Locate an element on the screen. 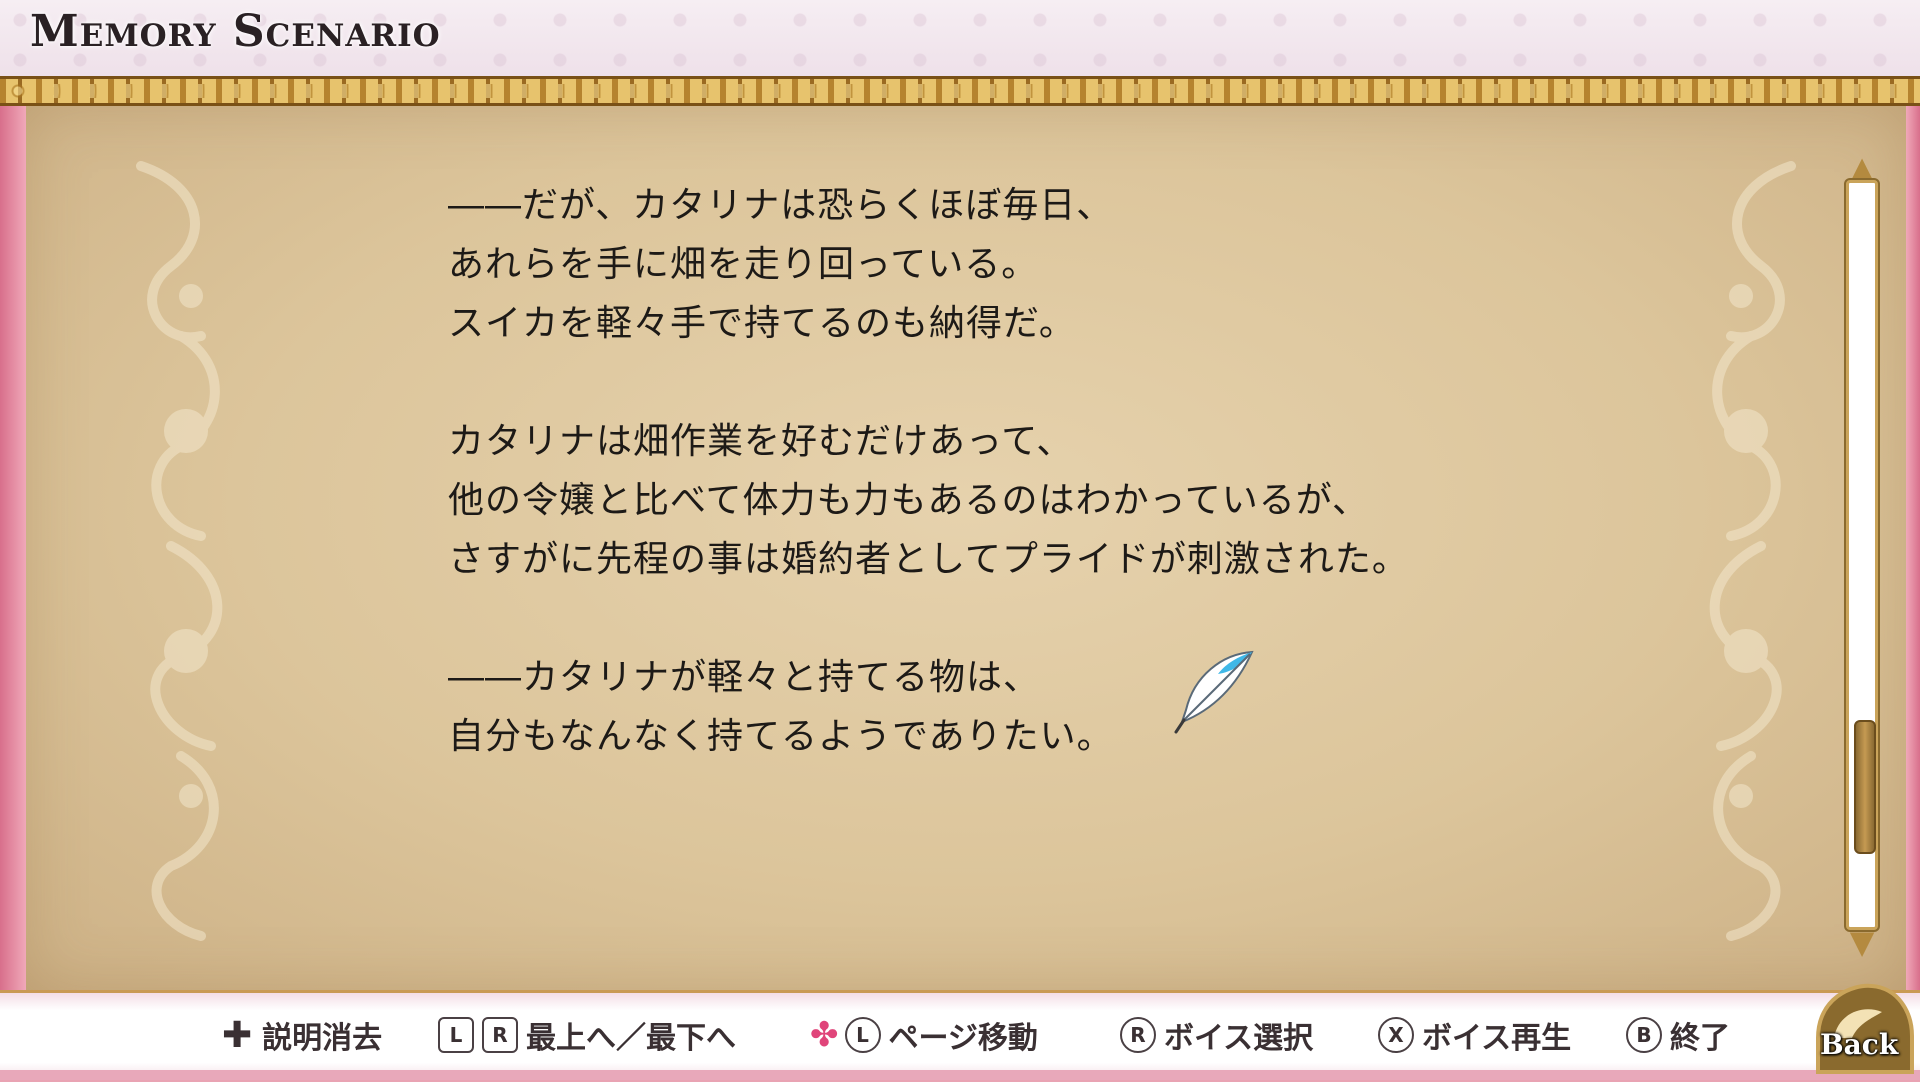 The height and width of the screenshot is (1082, 1920). scrollbar: ▲ ▼ is located at coordinates (1862, 555).